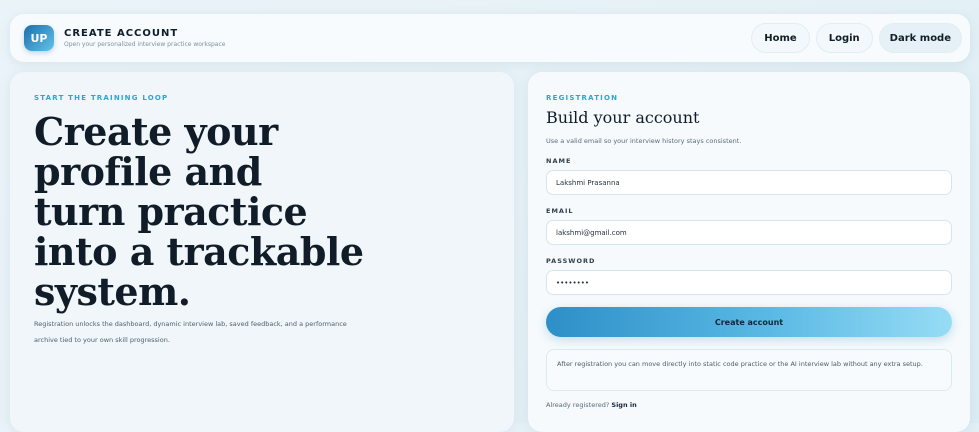 This screenshot has height=432, width=979. I want to click on registration-eyebrow: REGISTRATION, so click(582, 98).